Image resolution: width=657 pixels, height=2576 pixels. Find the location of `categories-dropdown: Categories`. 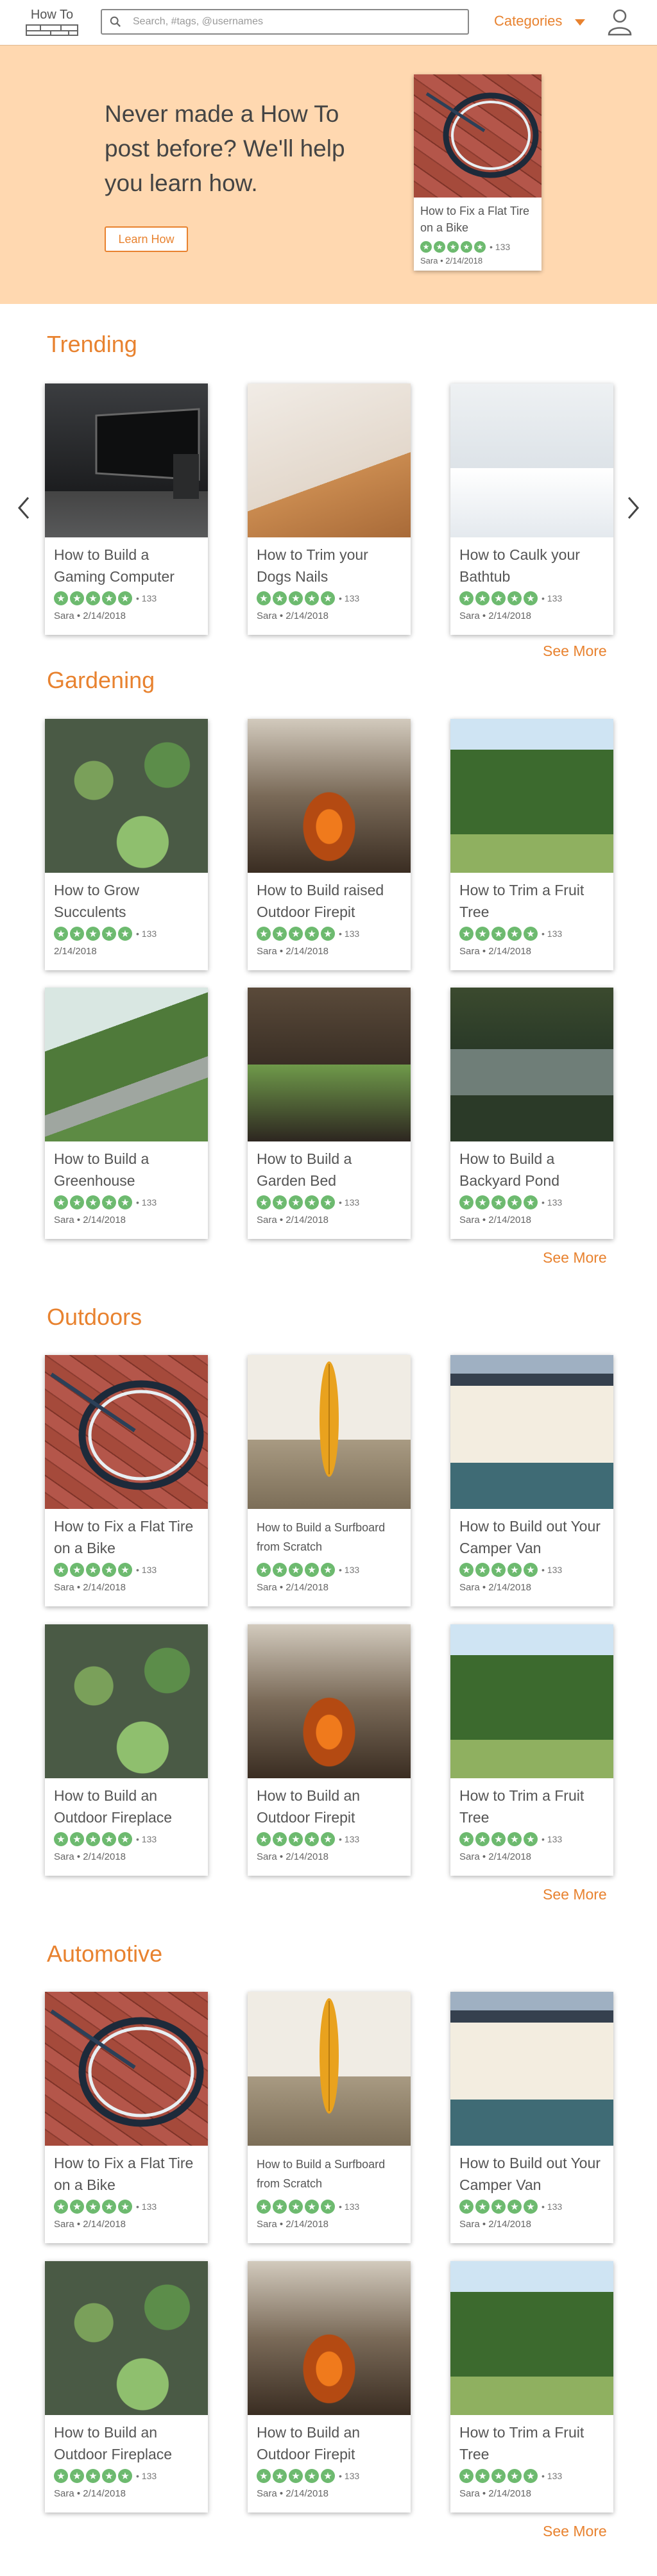

categories-dropdown: Categories is located at coordinates (528, 21).